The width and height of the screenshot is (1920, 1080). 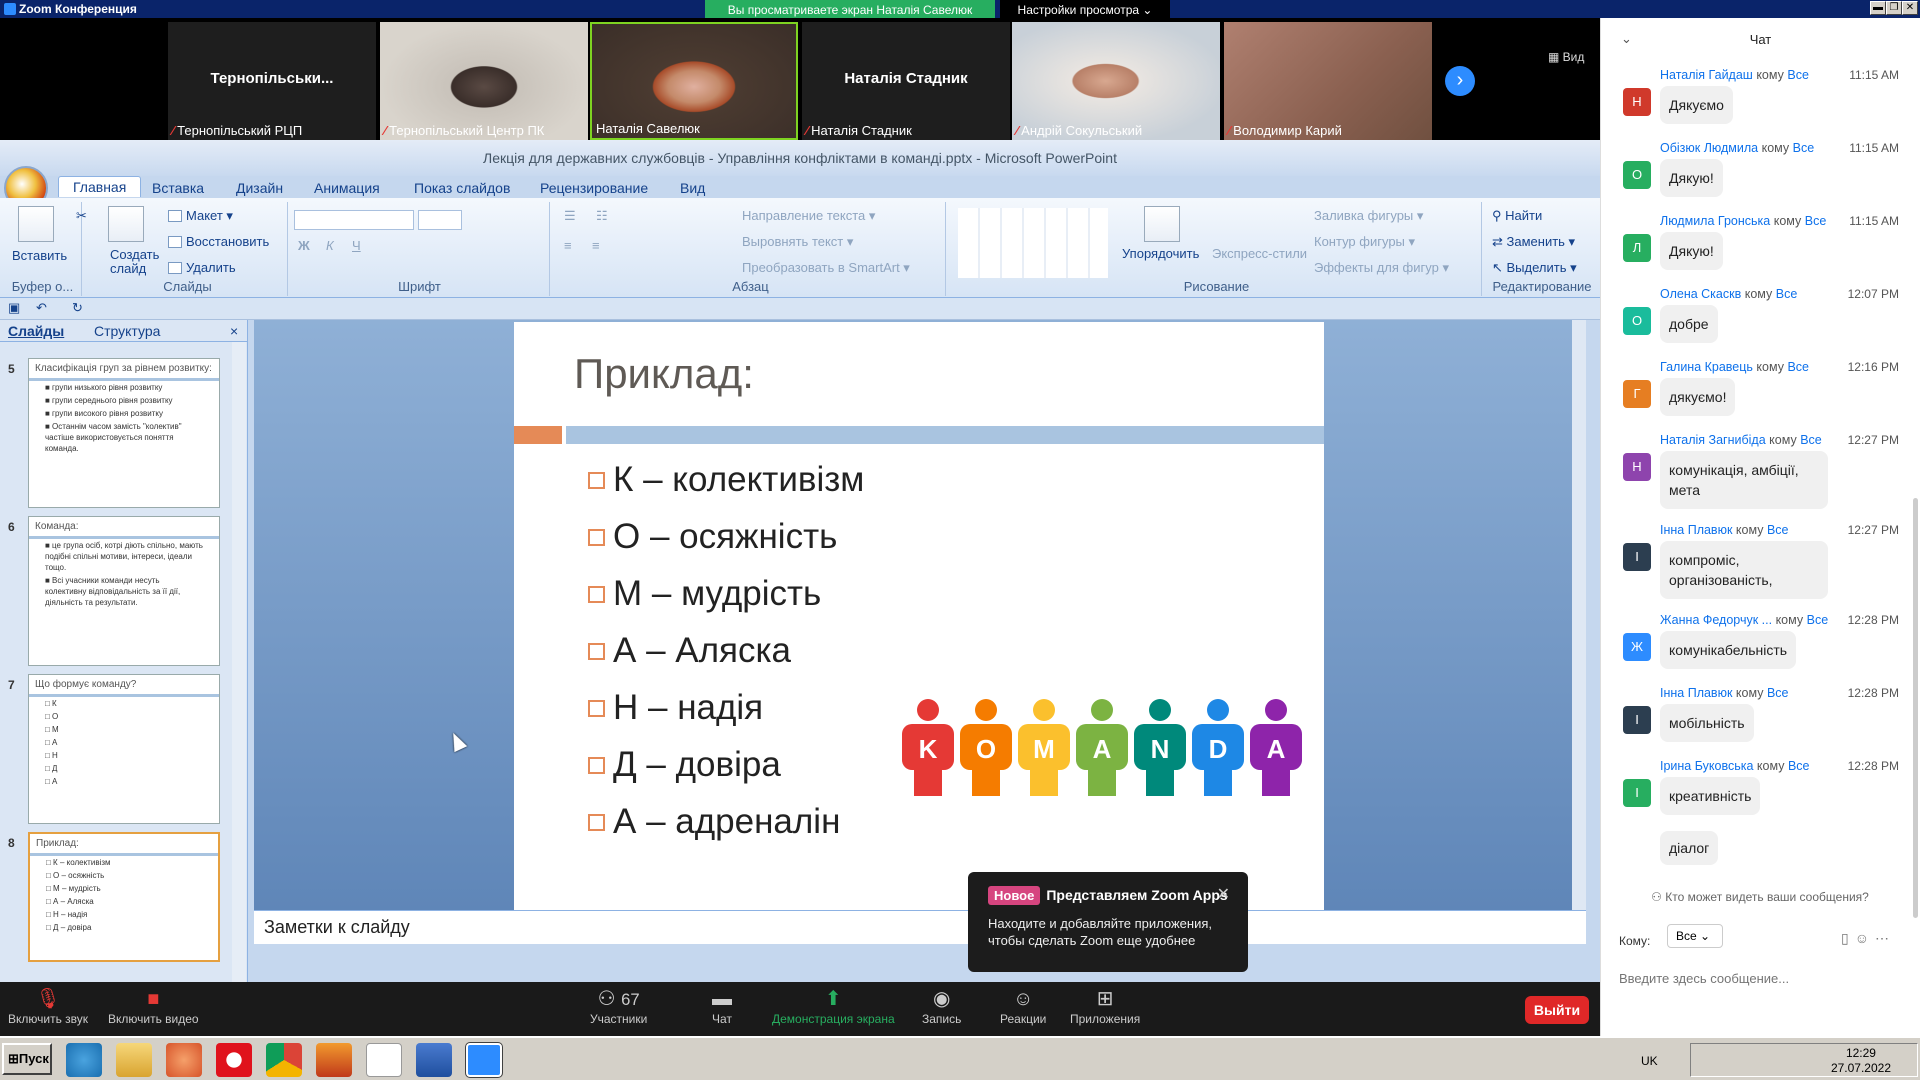 What do you see at coordinates (1259, 253) in the screenshot?
I see `quick-styles-button: Экспресс-стили` at bounding box center [1259, 253].